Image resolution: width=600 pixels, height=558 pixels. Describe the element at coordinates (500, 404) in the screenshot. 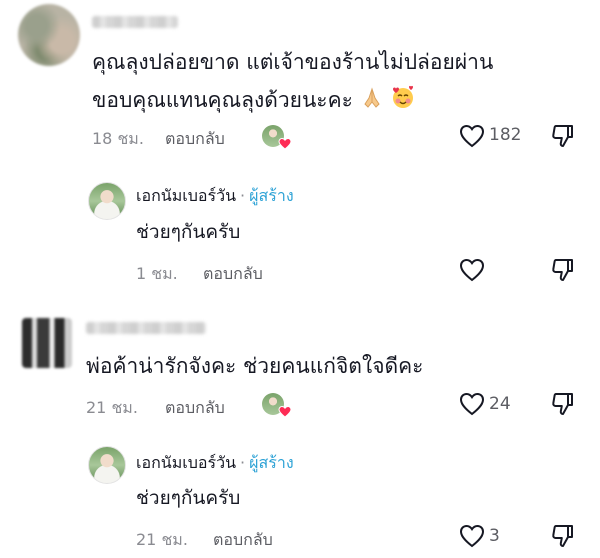

I see `like-count: 24` at that location.